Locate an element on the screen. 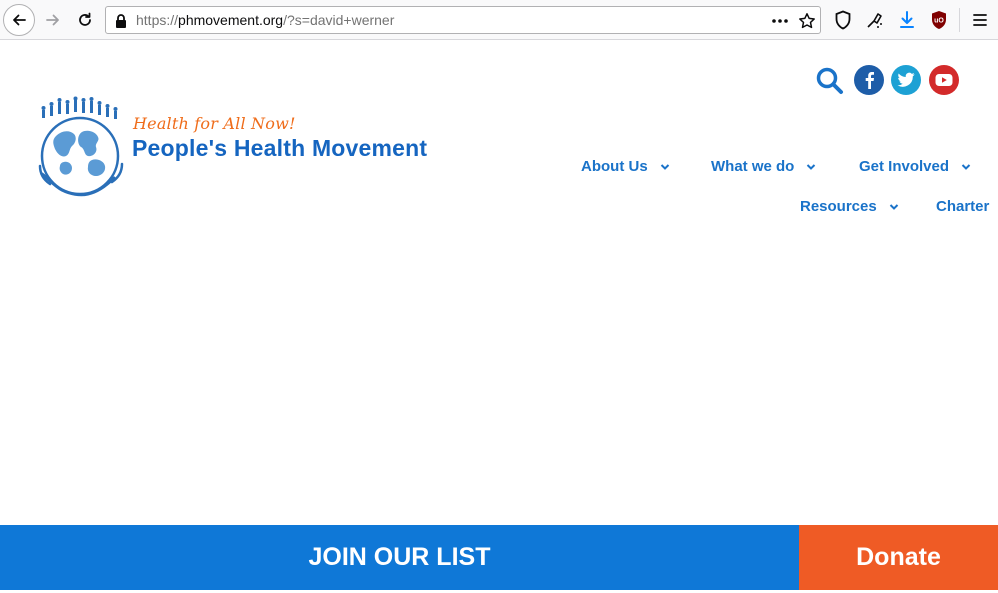 The image size is (998, 593). back-button is located at coordinates (19, 20).